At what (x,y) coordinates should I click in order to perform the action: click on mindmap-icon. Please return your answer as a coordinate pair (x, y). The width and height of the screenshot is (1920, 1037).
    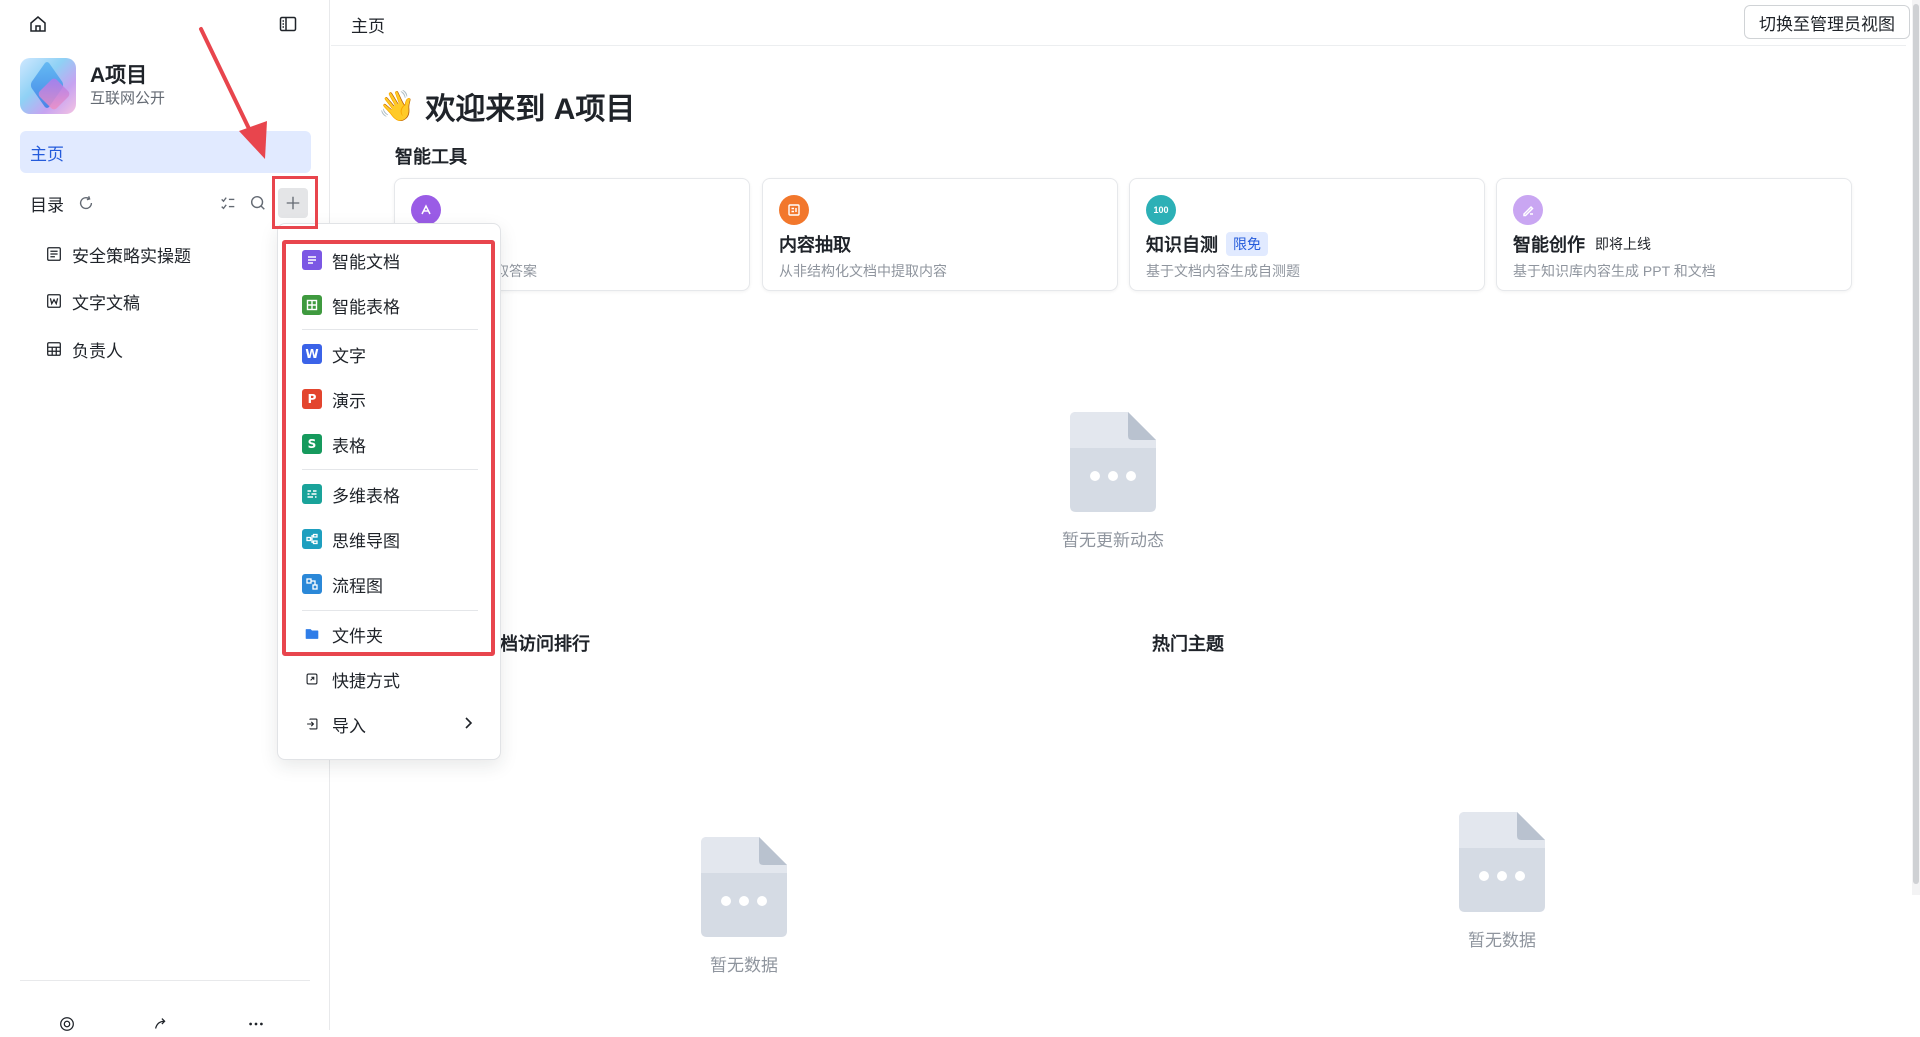
    Looking at the image, I should click on (312, 539).